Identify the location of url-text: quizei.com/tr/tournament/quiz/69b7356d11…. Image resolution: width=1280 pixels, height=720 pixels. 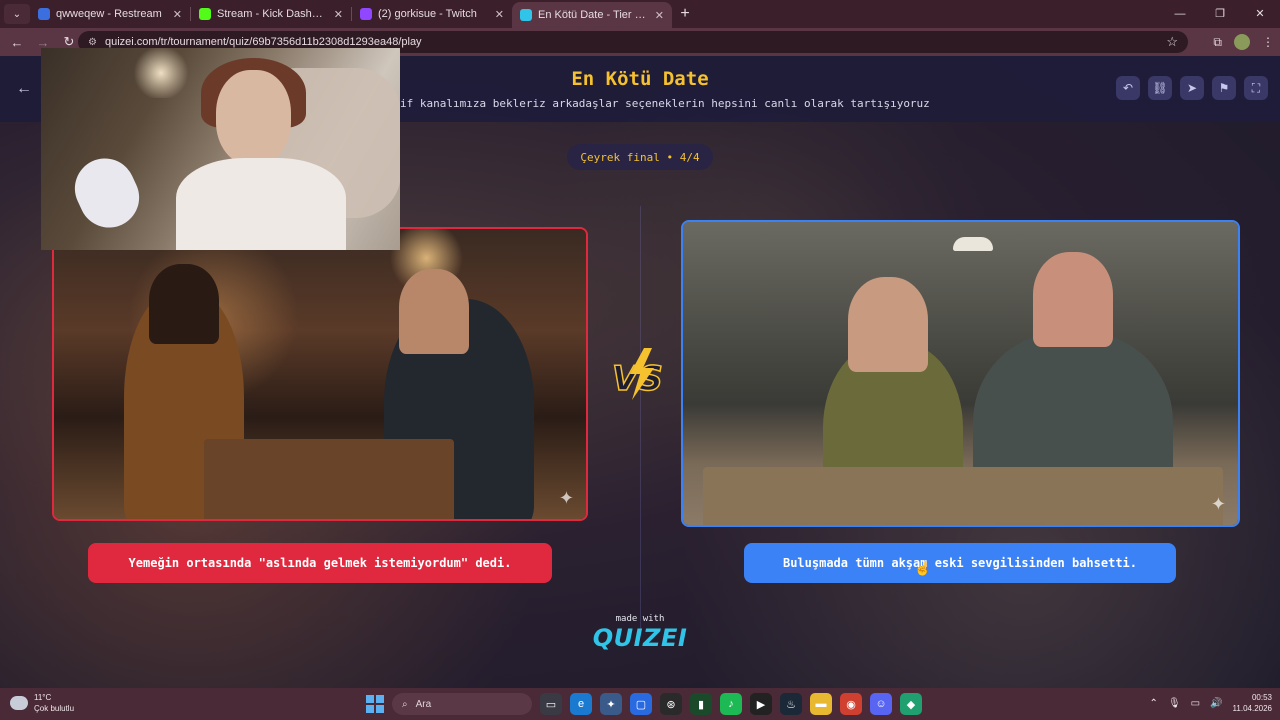
(263, 42).